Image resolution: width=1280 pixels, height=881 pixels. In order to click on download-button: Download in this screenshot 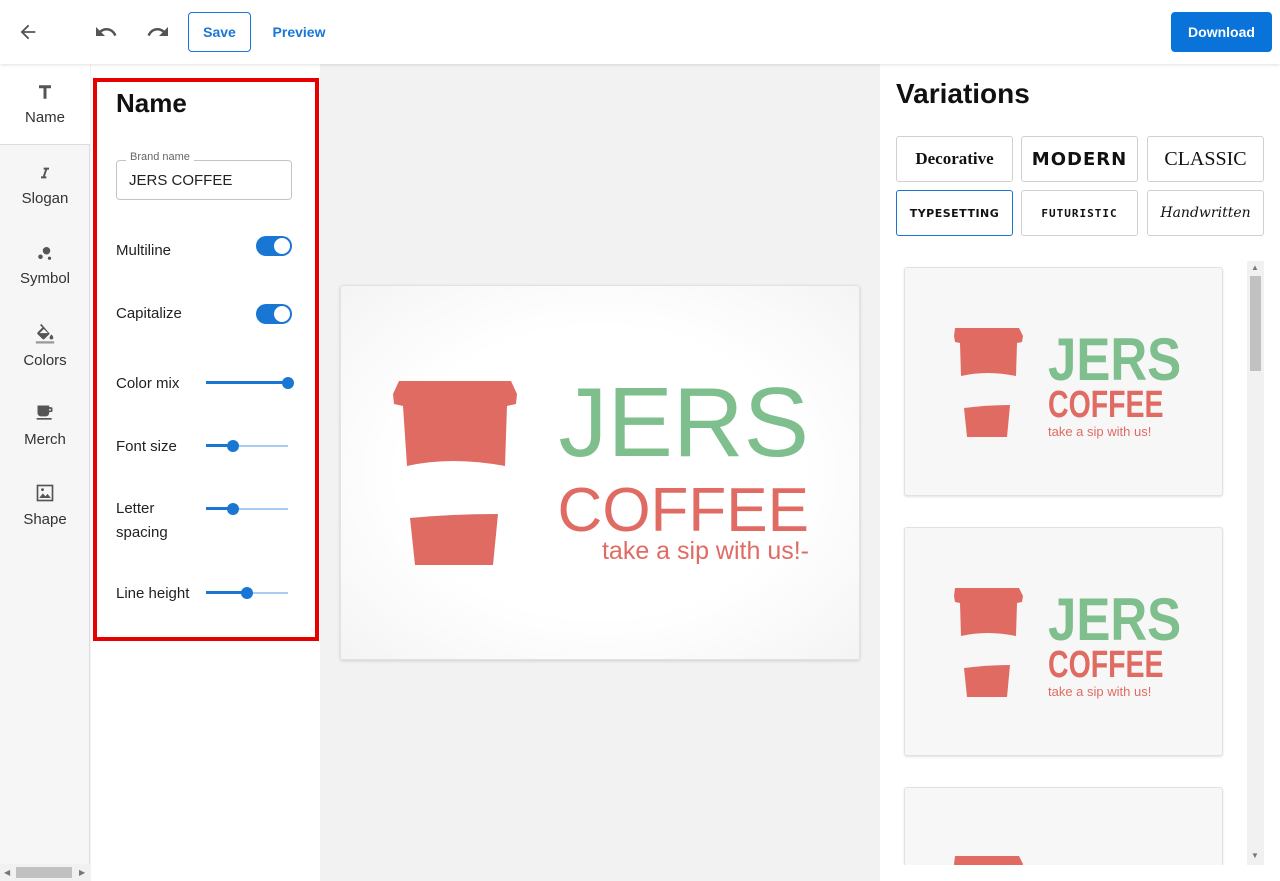, I will do `click(1221, 32)`.